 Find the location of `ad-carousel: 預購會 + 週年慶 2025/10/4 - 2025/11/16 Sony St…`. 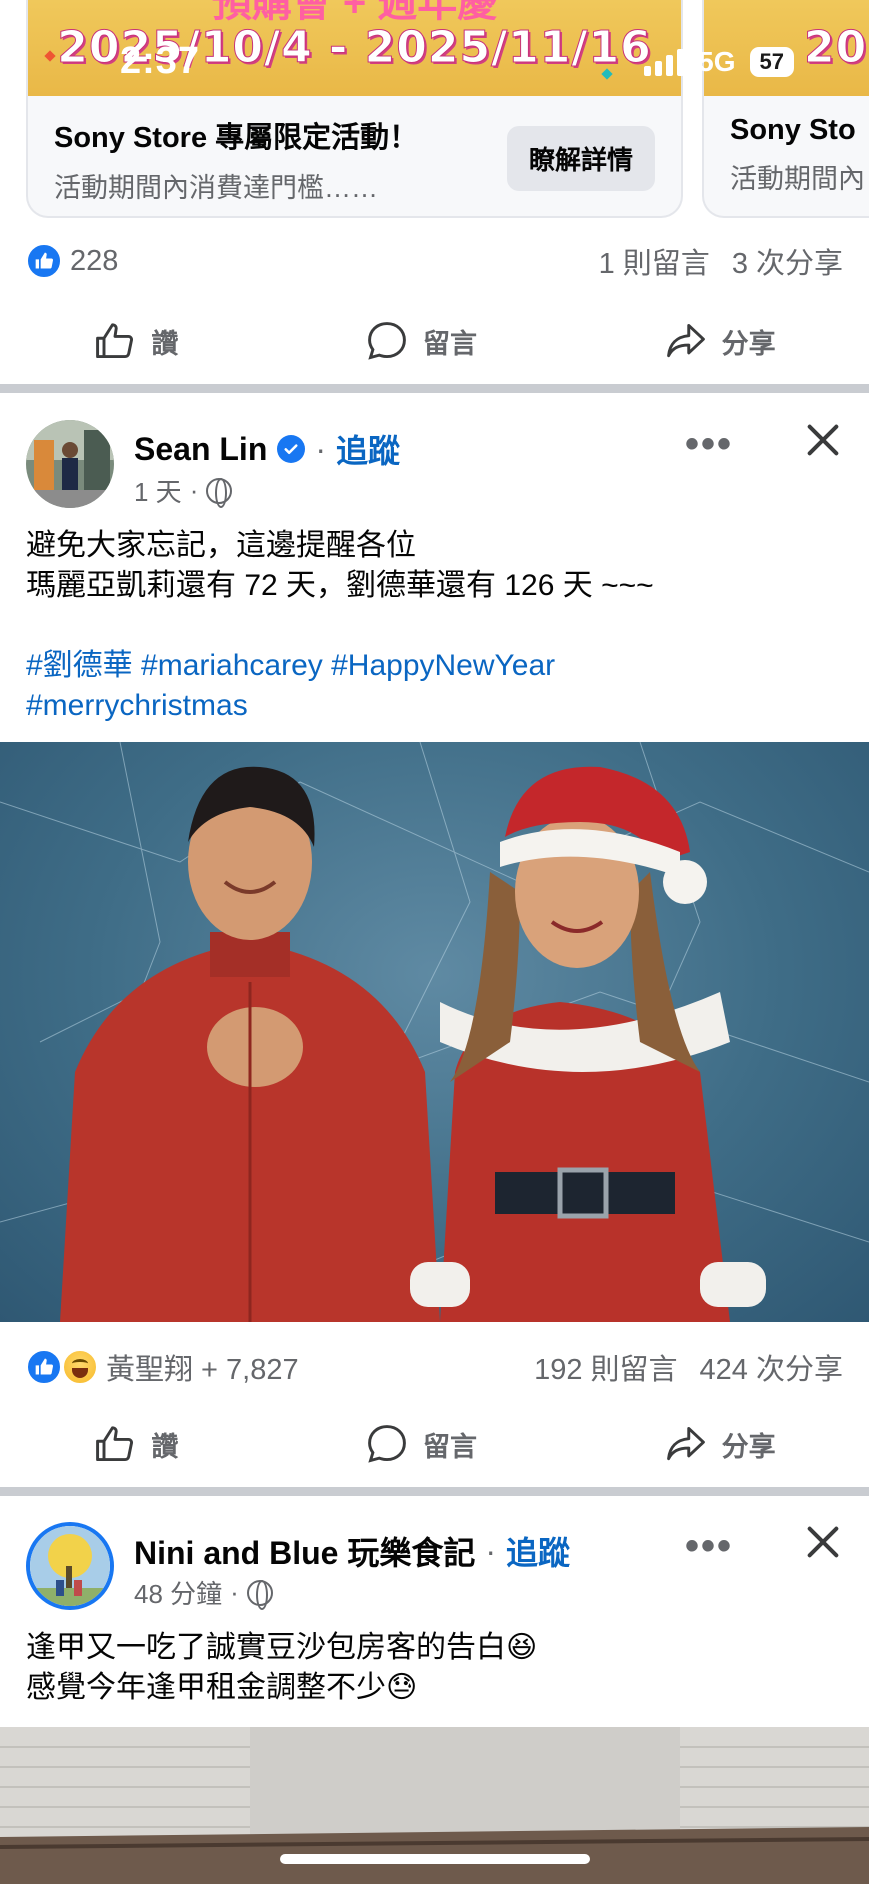

ad-carousel: 預購會 + 週年慶 2025/10/4 - 2025/11/16 Sony St… is located at coordinates (434, 111).